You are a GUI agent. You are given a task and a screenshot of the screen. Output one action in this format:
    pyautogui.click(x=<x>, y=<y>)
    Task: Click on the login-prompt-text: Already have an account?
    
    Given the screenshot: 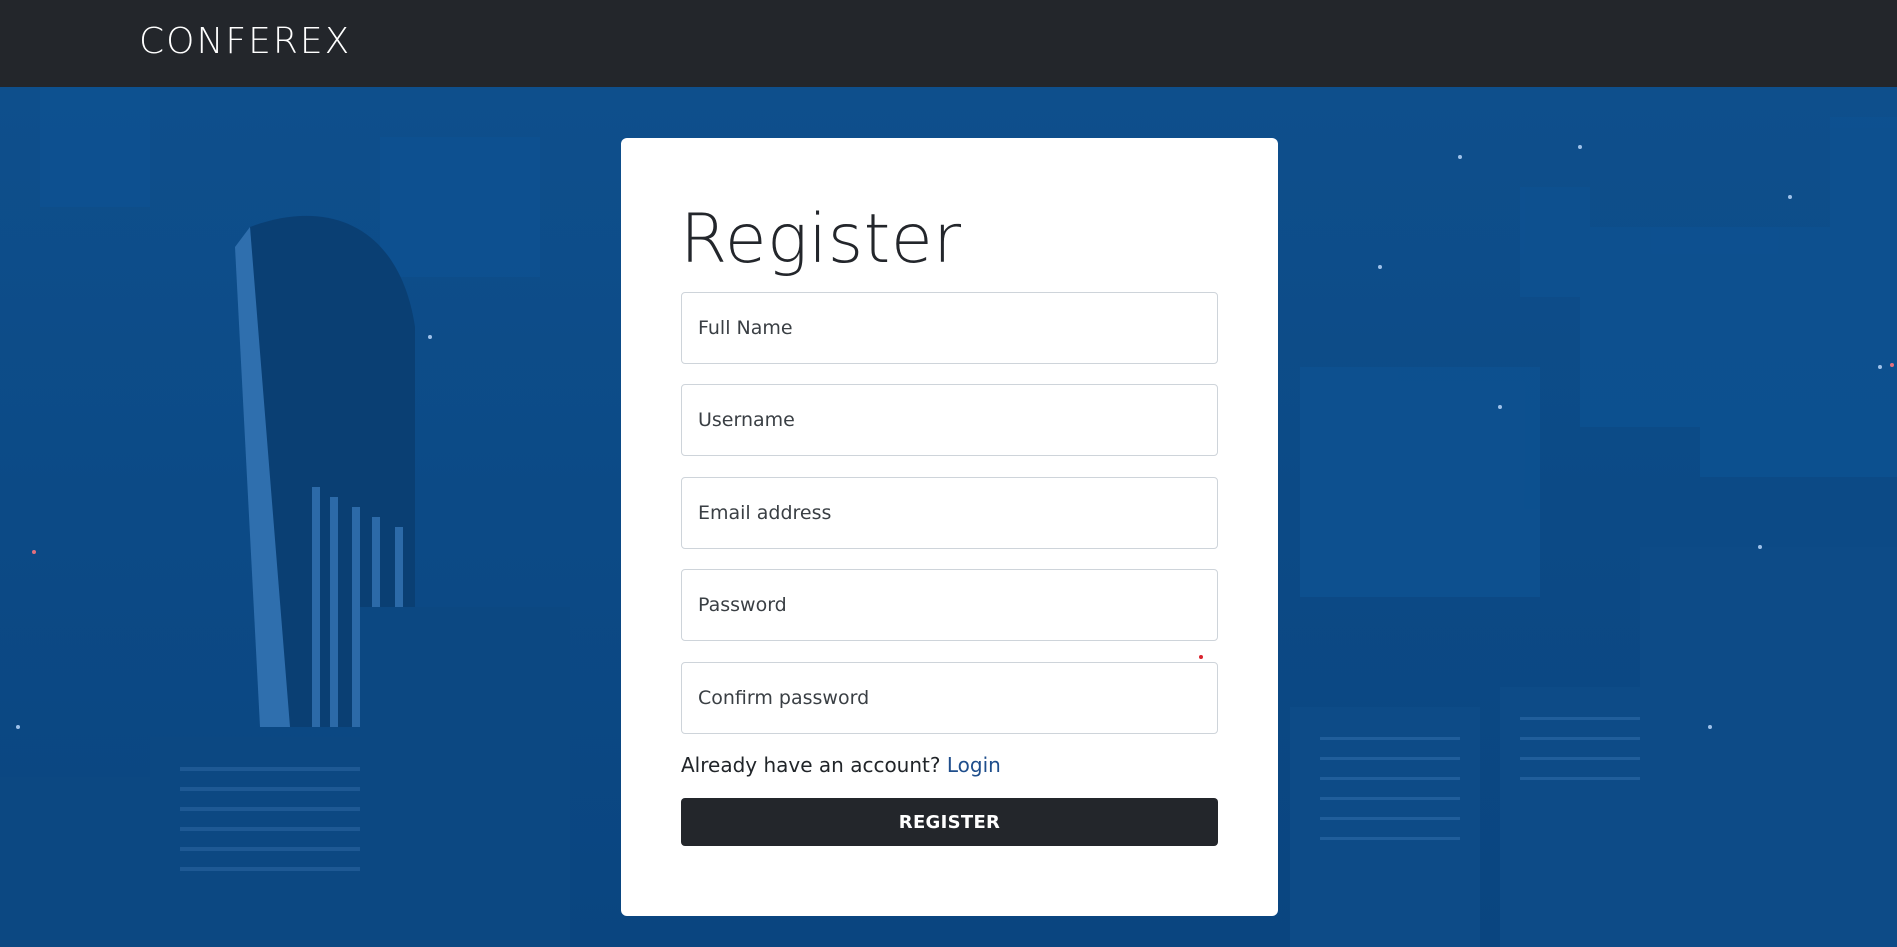 What is the action you would take?
    pyautogui.click(x=811, y=765)
    